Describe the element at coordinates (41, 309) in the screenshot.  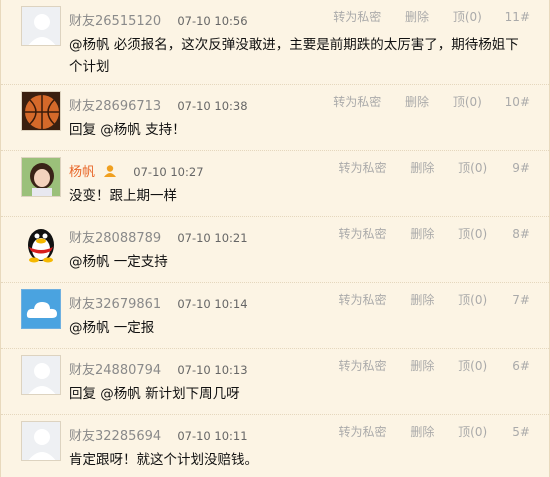
I see `cloud-avatar` at that location.